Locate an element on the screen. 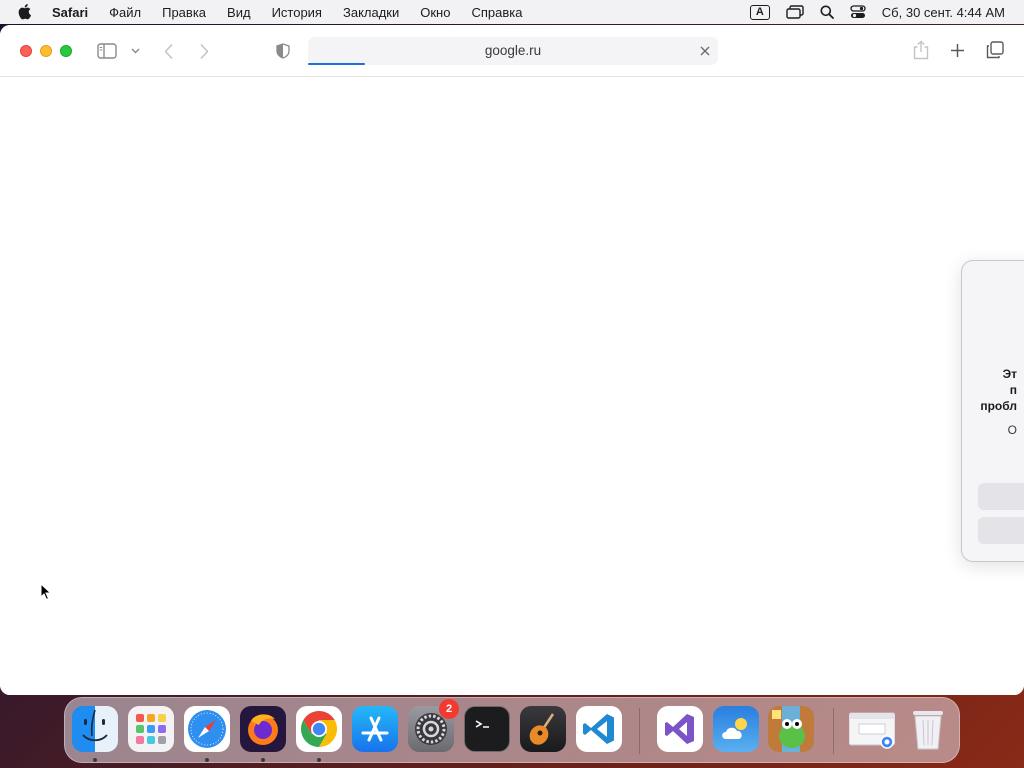 This screenshot has width=1024, height=768. dock-weather is located at coordinates (736, 729).